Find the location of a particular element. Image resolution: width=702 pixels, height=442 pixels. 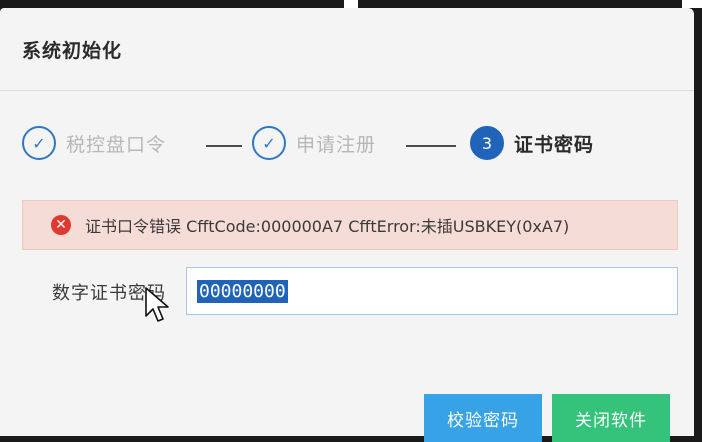

step-tax-disk-password: ✓ 税控盘口令 is located at coordinates (94, 143).